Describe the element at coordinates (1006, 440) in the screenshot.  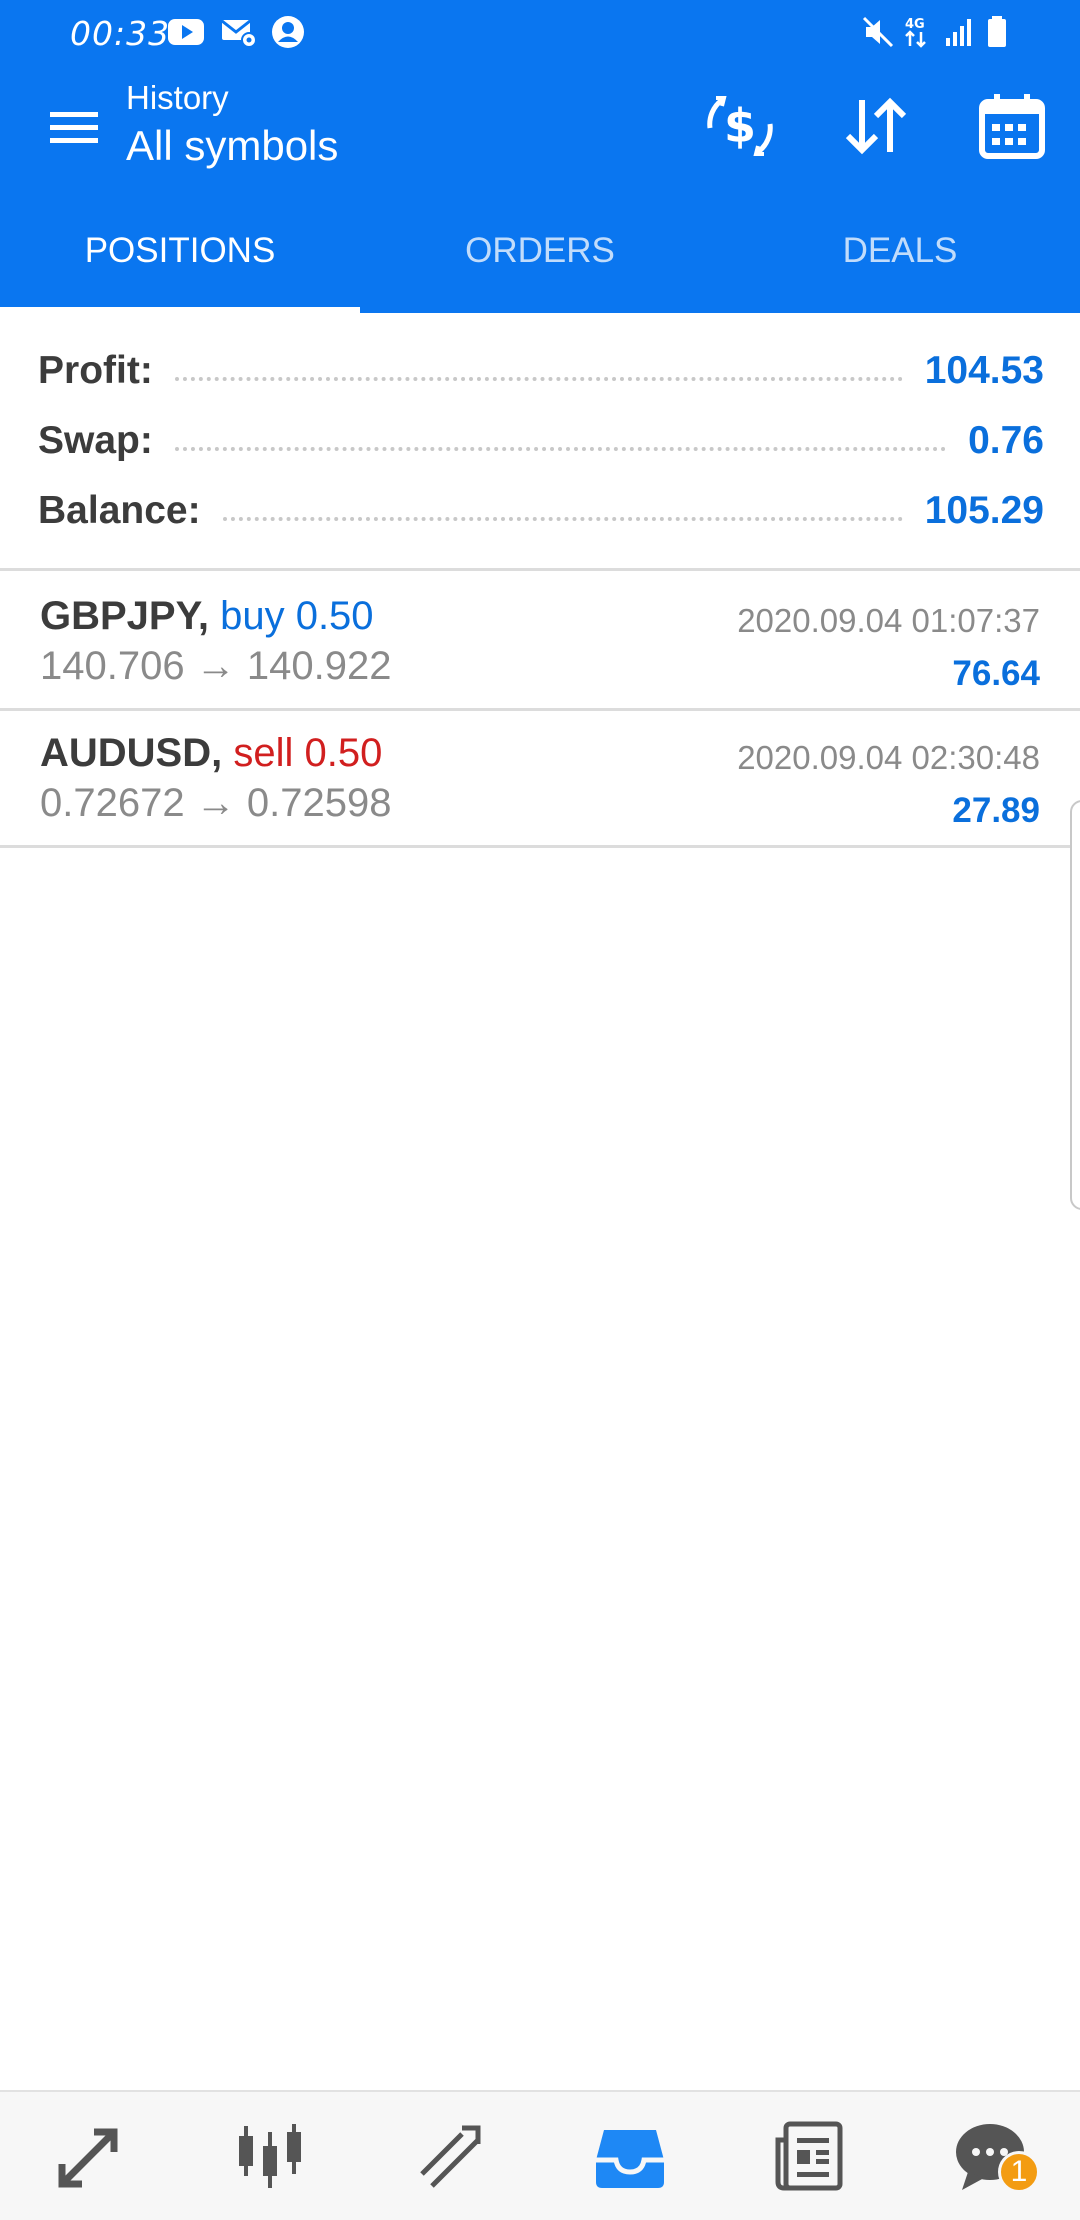
I see `swap-value: 0.76` at that location.